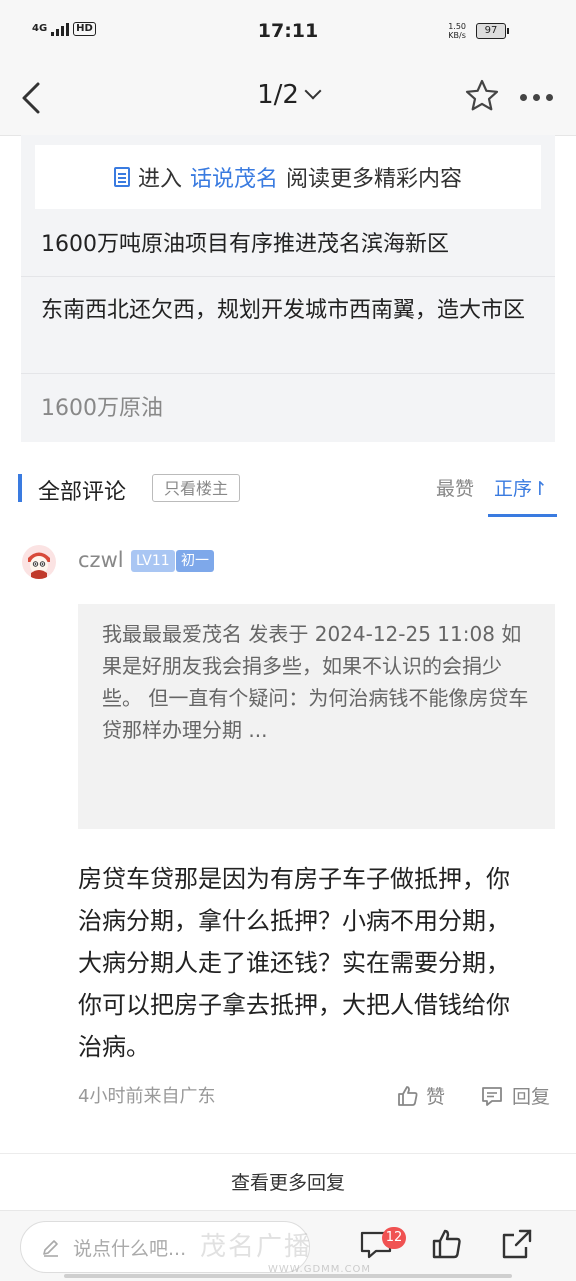 The image size is (576, 1281). I want to click on nav-bar: 1/2, so click(288, 98).